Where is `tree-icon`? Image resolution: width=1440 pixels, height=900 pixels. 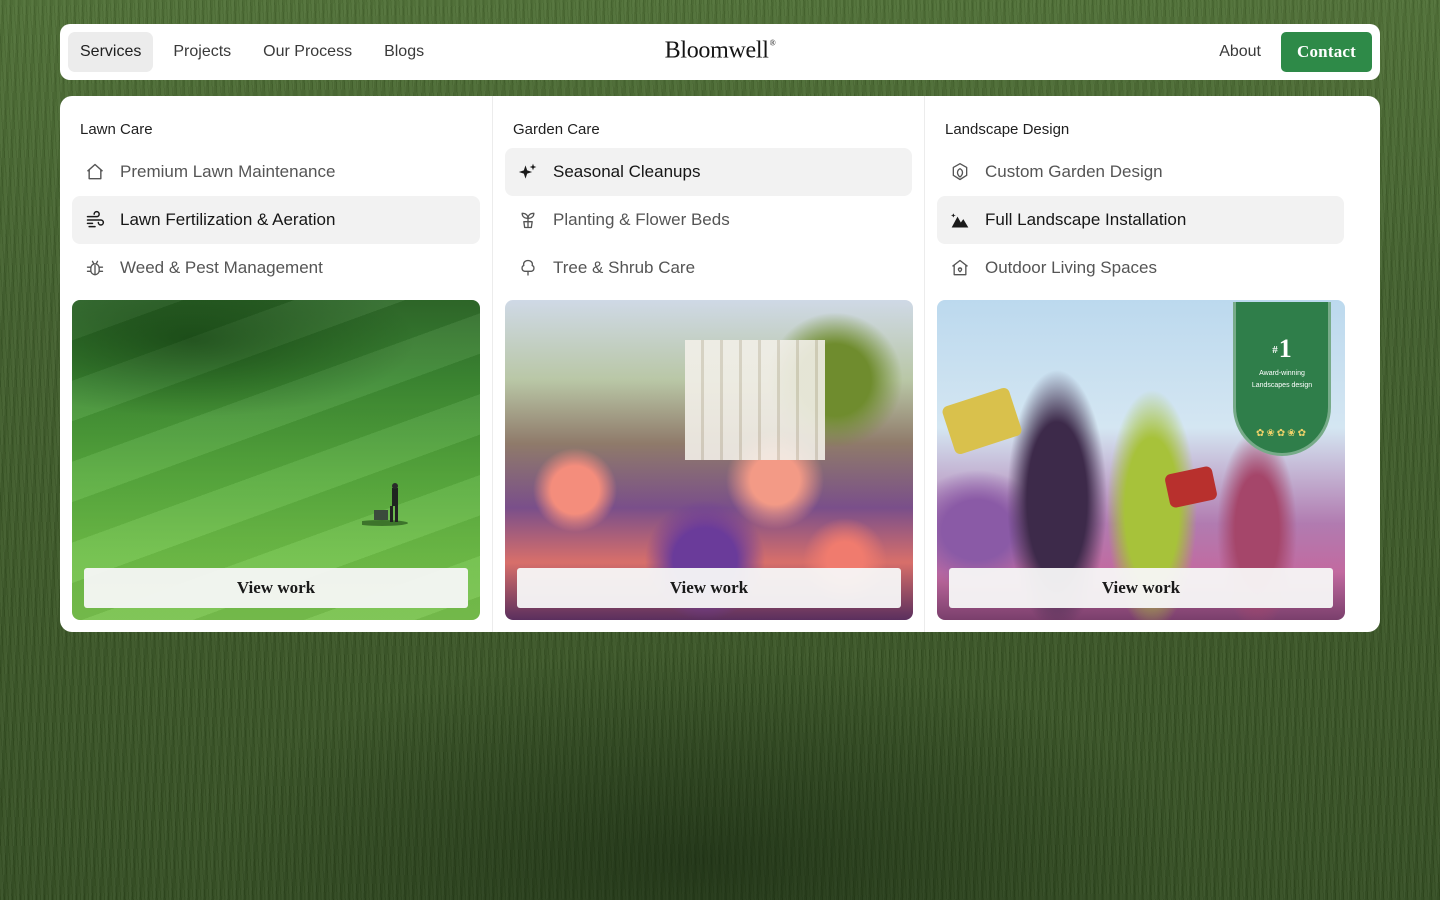
tree-icon is located at coordinates (528, 268).